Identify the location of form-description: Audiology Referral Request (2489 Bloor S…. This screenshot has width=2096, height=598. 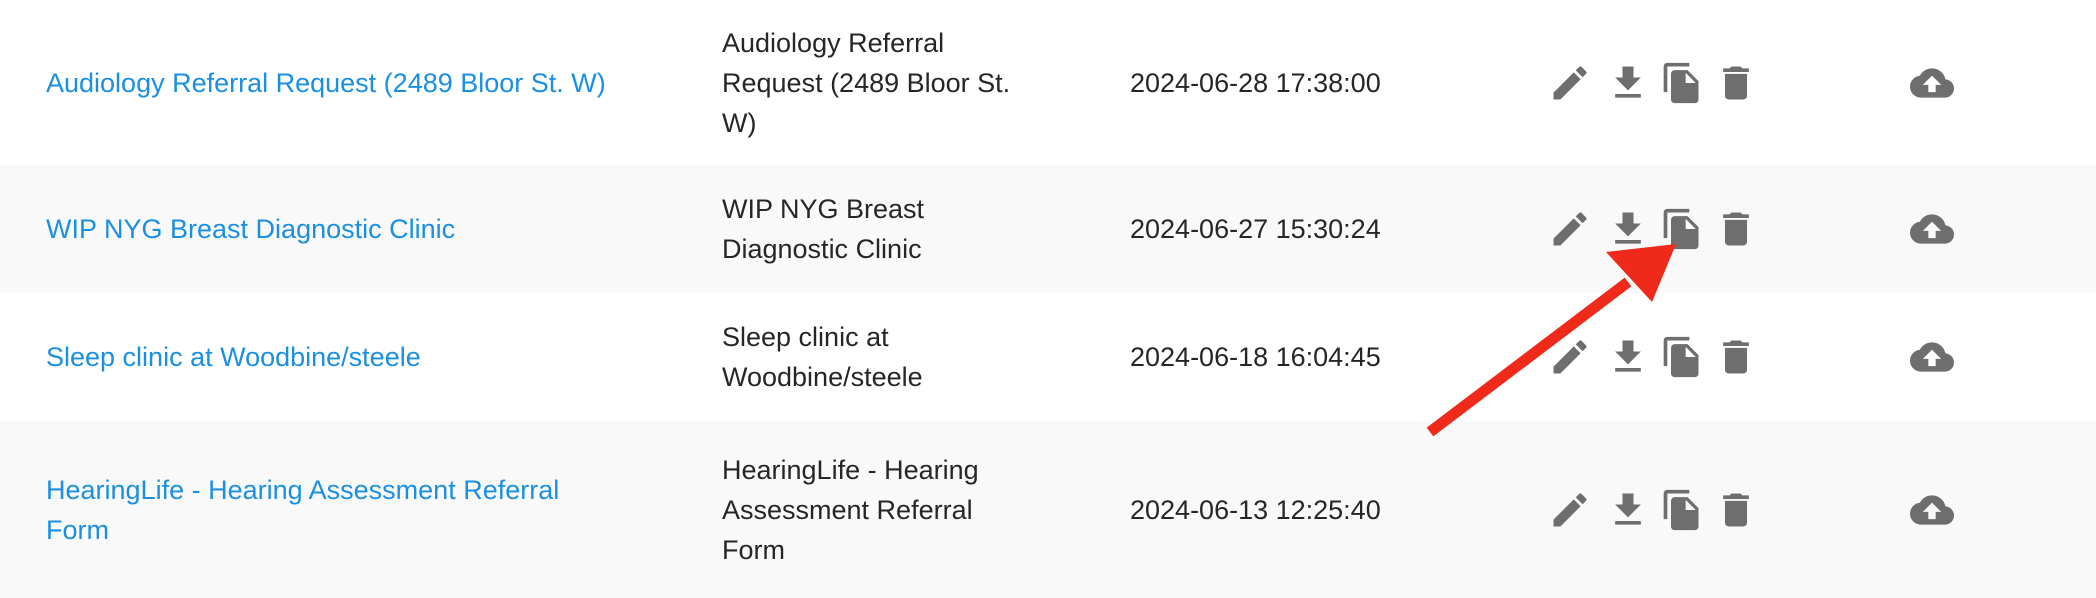
(866, 83).